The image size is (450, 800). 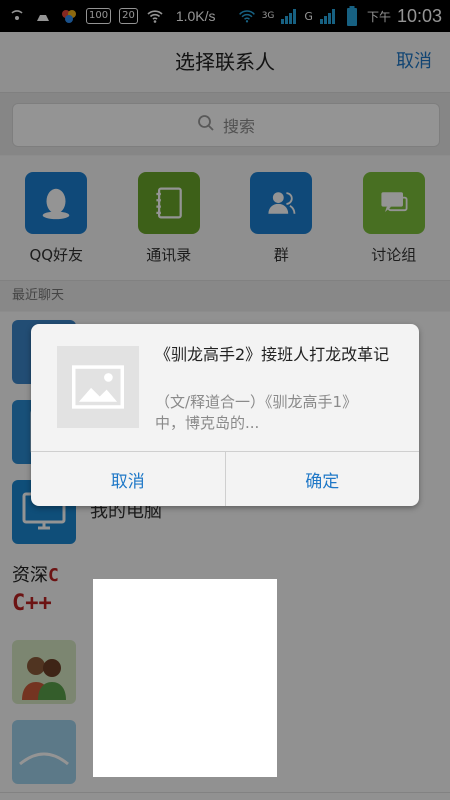 What do you see at coordinates (272, 354) in the screenshot?
I see `dialog-title: 《驯龙高手2》接班人打龙改革记` at bounding box center [272, 354].